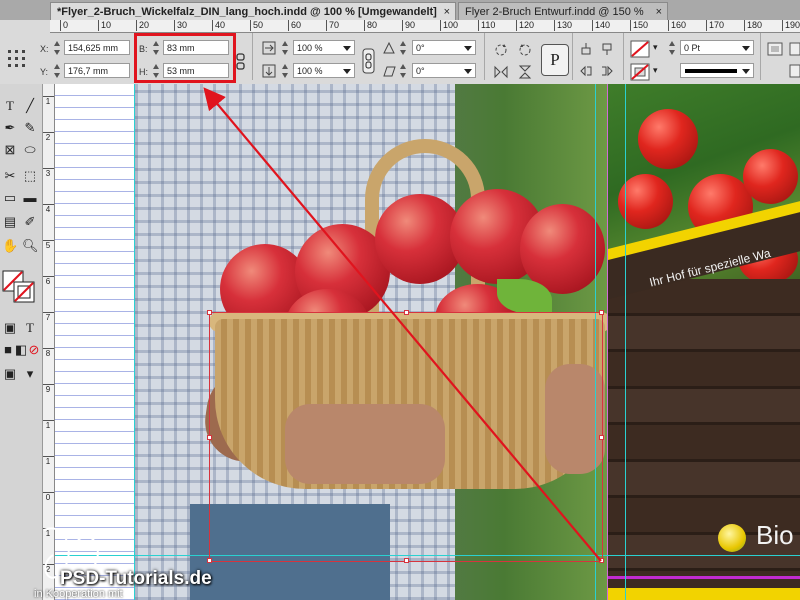 This screenshot has height=600, width=800. Describe the element at coordinates (185, 58) in the screenshot. I see `dimension-highlight-box` at that location.